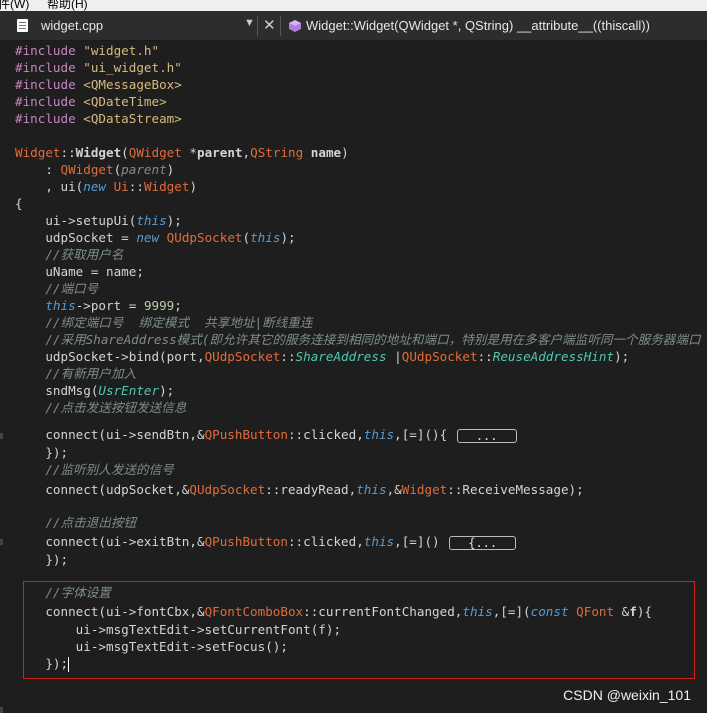 Image resolution: width=707 pixels, height=713 pixels. What do you see at coordinates (95, 169) in the screenshot?
I see `code-line: : QWidget(parent)` at bounding box center [95, 169].